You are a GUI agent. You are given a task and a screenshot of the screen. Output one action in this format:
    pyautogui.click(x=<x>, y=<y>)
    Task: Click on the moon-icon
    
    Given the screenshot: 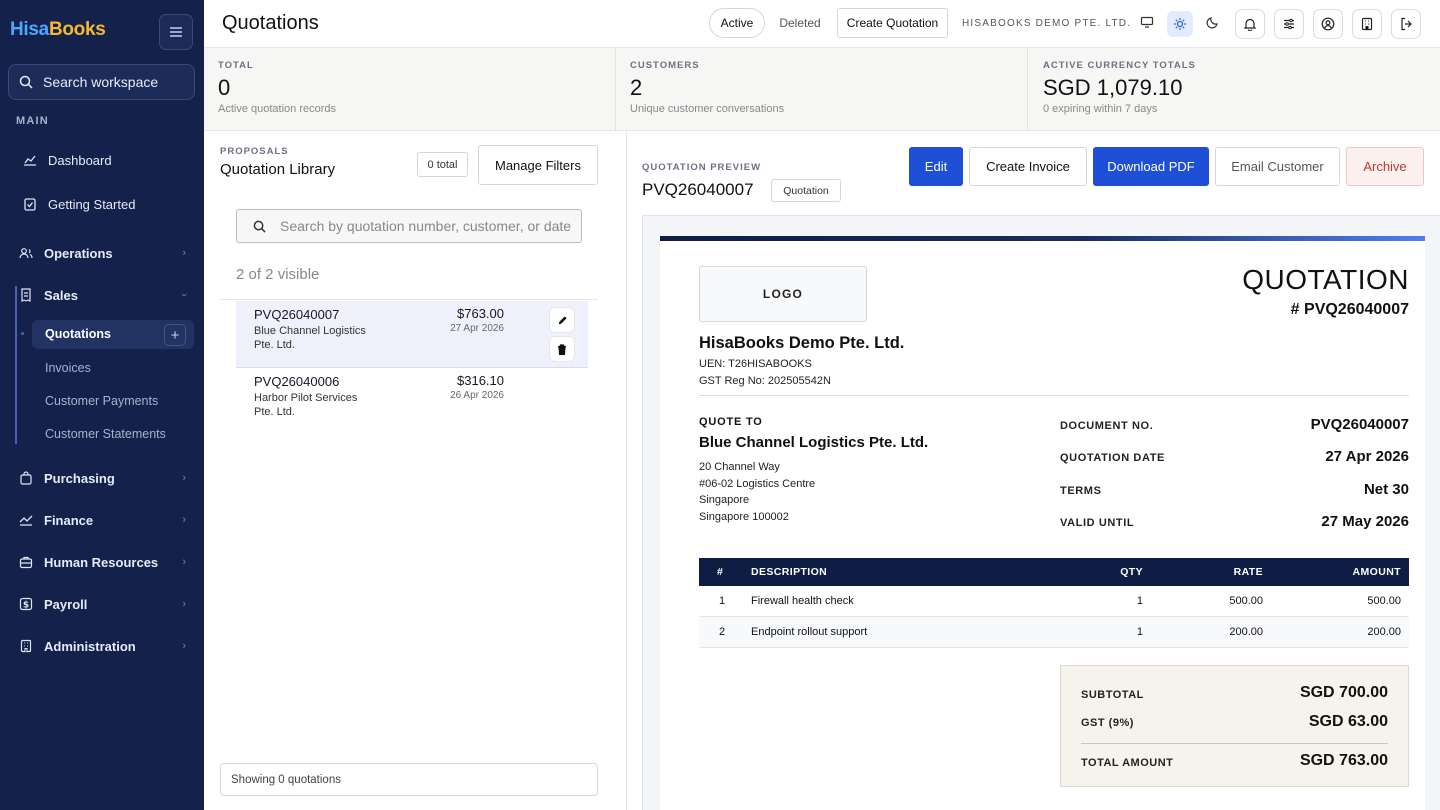 What is the action you would take?
    pyautogui.click(x=1213, y=24)
    